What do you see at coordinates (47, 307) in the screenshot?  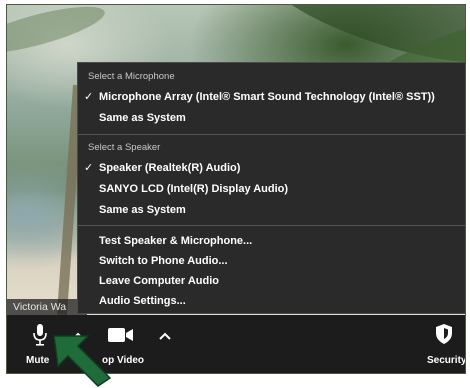 I see `participant-name: Victoria Wa` at bounding box center [47, 307].